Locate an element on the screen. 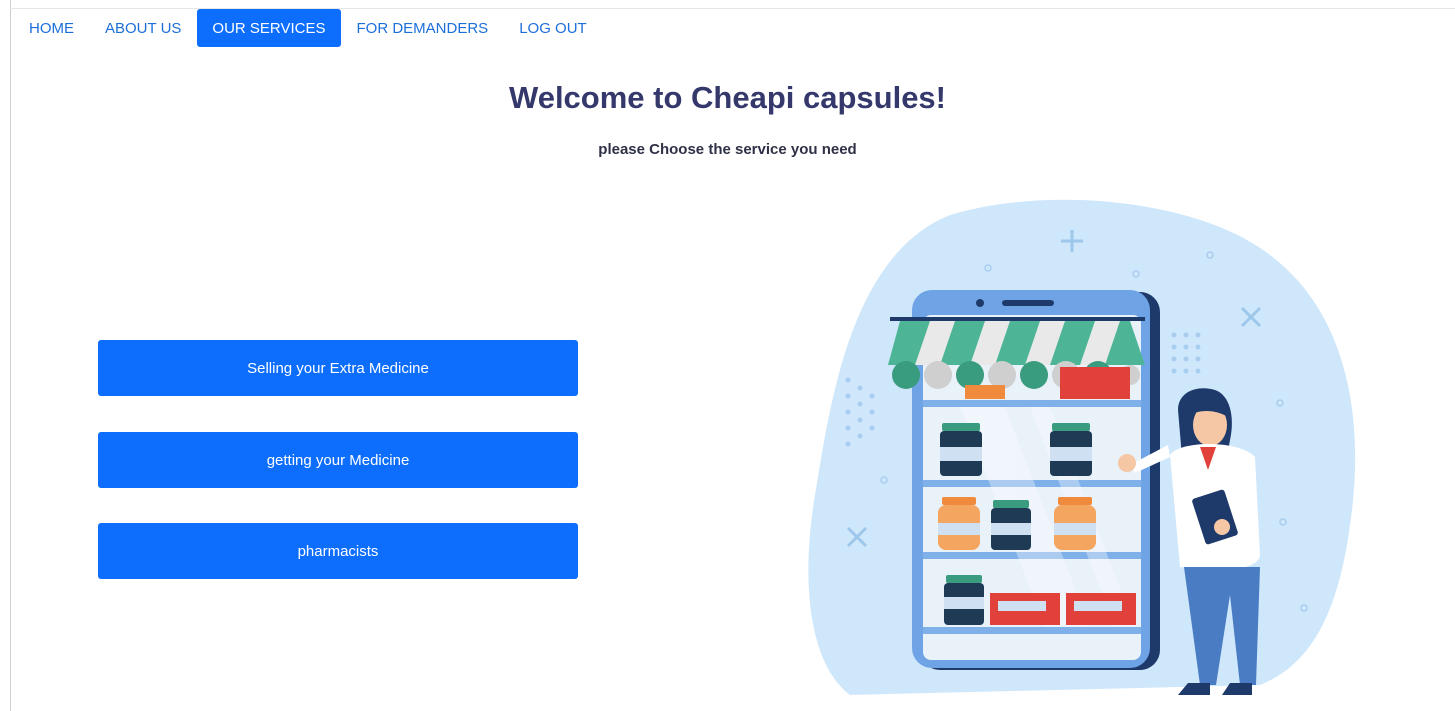 This screenshot has height=711, width=1455. nav-for-demanders: FOR DEMANDERS is located at coordinates (423, 28).